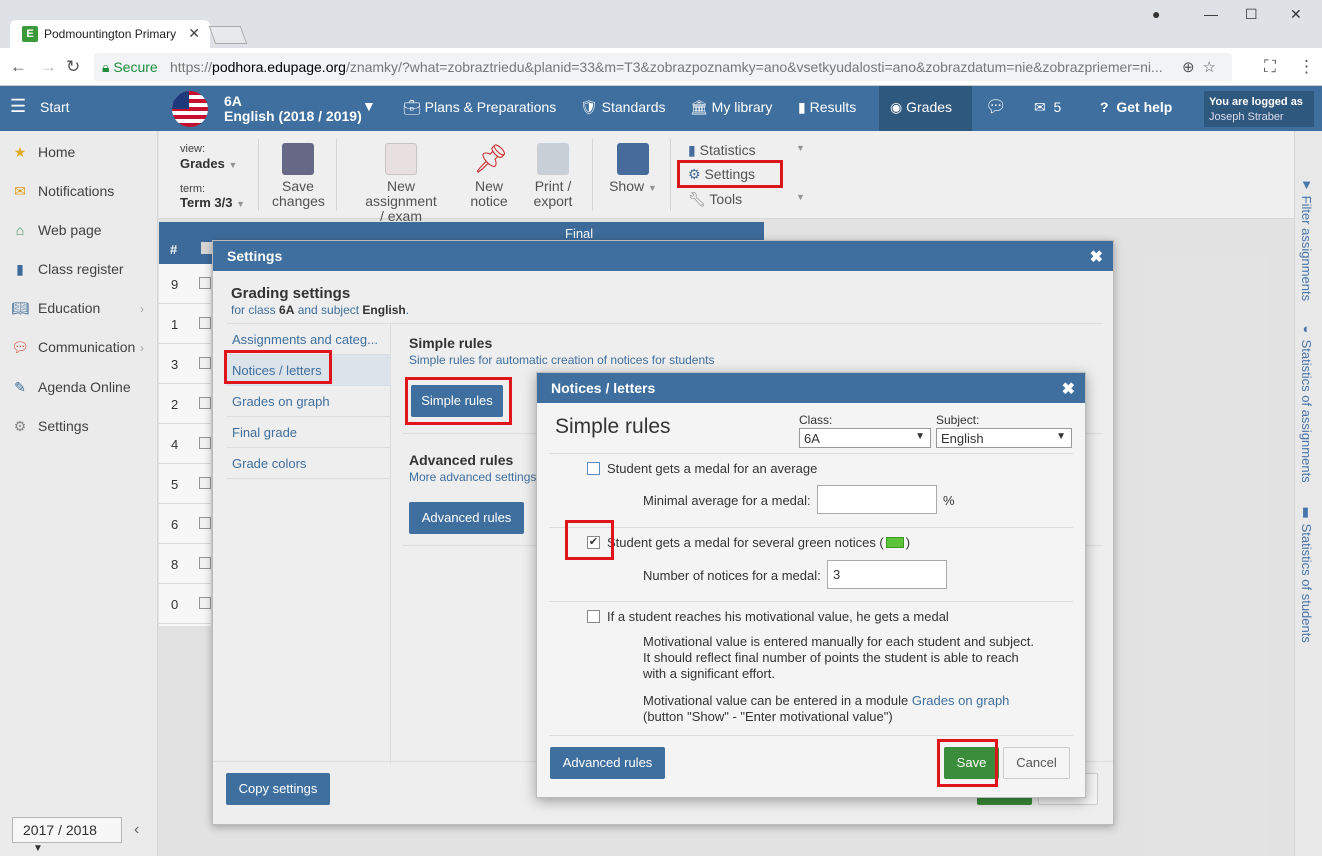  Describe the element at coordinates (228, 35) in the screenshot. I see `new-tab-button` at that location.